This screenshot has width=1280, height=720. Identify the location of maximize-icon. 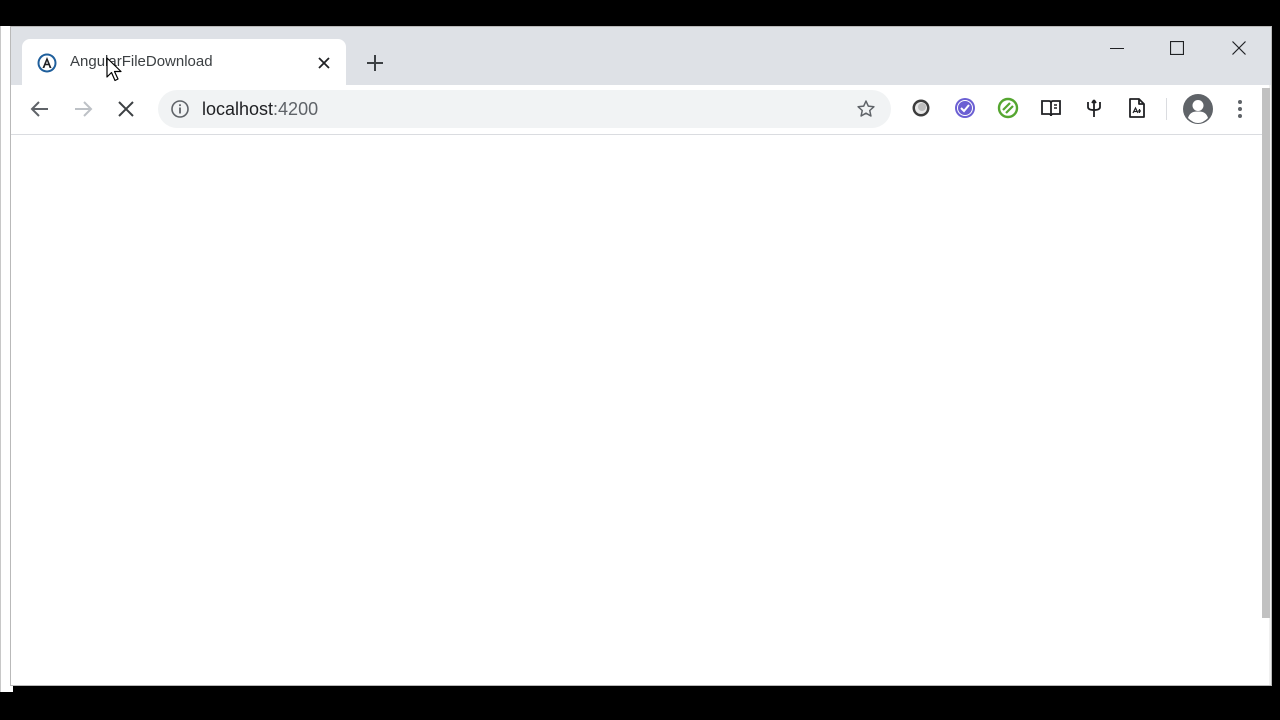
(1177, 48).